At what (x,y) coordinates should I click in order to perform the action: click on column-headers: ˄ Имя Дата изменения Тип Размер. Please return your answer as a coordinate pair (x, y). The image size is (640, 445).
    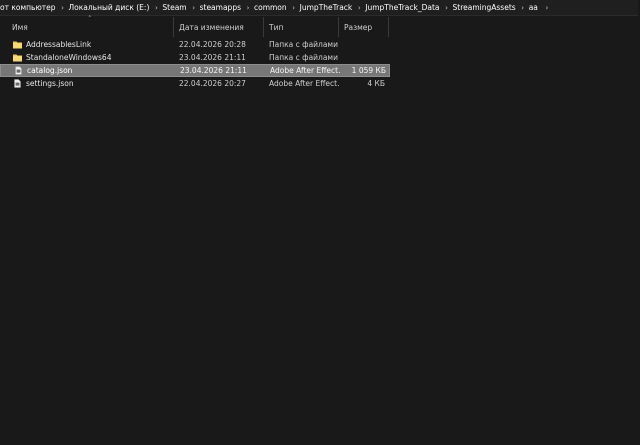
    Looking at the image, I should click on (195, 26).